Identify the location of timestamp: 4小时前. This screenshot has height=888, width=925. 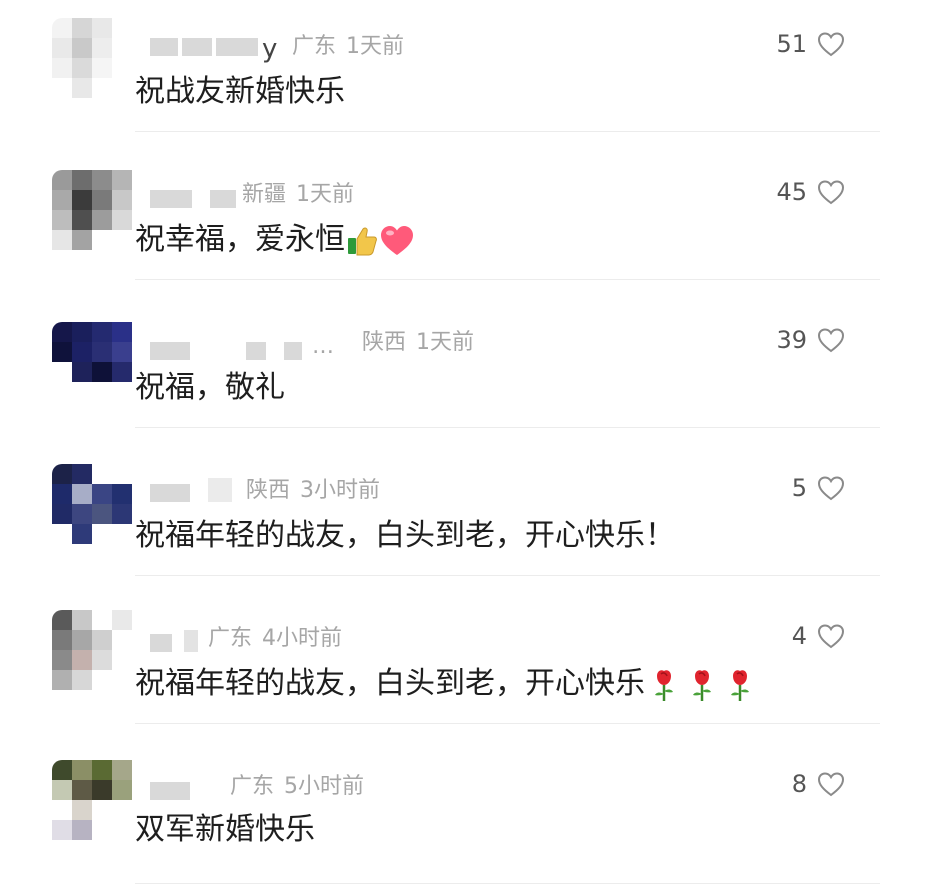
(302, 638).